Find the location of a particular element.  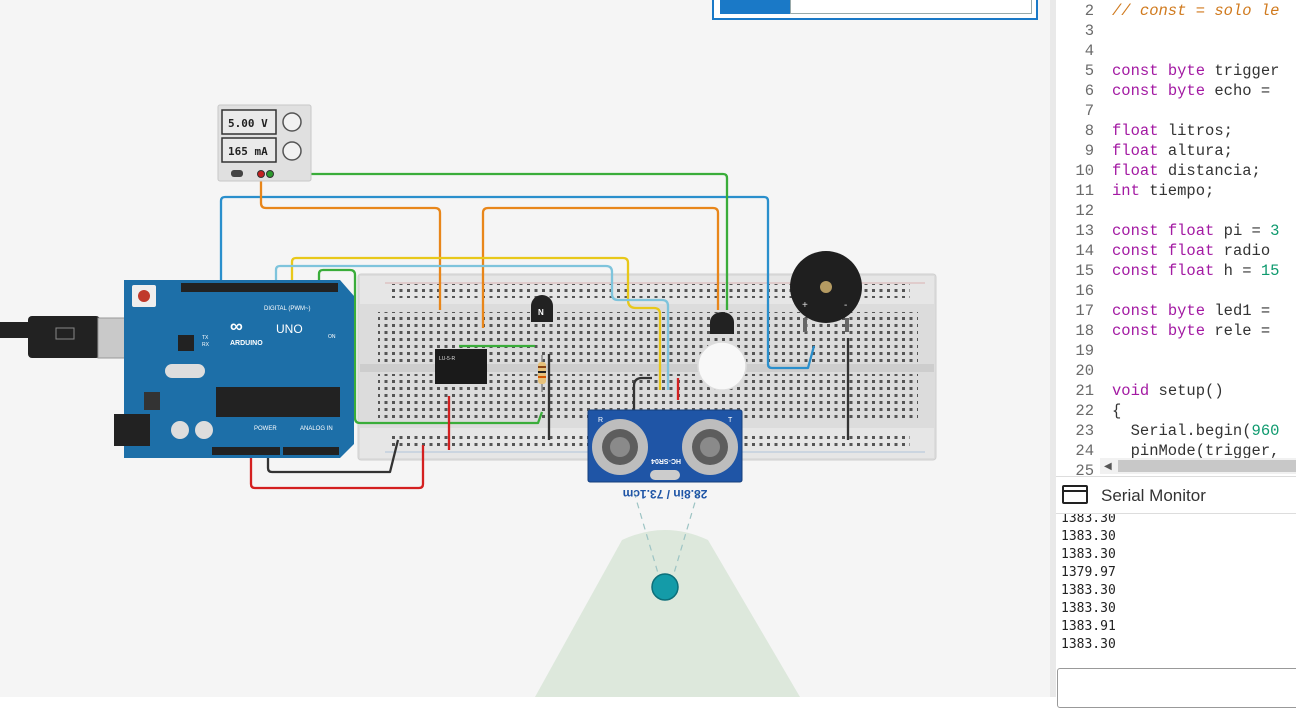

line-number: 8 is located at coordinates (1089, 131).